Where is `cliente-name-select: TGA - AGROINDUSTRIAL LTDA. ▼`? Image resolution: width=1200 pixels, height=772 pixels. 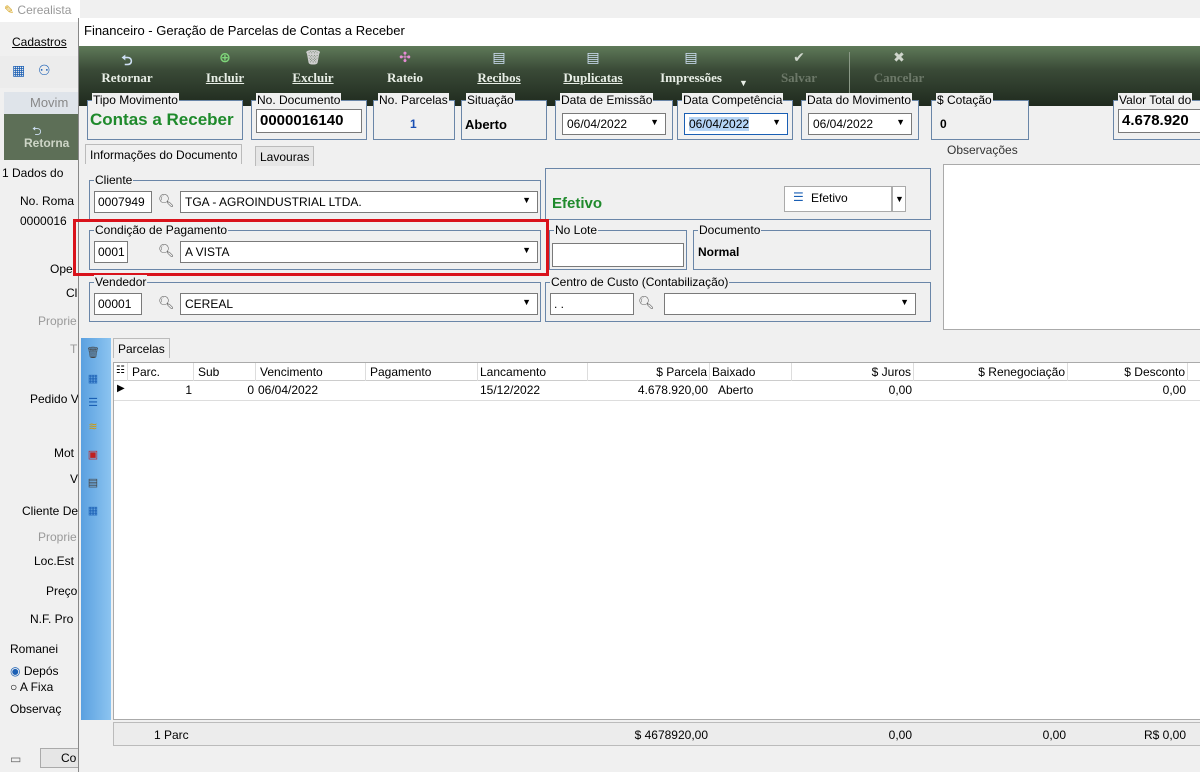 cliente-name-select: TGA - AGROINDUSTRIAL LTDA. ▼ is located at coordinates (359, 202).